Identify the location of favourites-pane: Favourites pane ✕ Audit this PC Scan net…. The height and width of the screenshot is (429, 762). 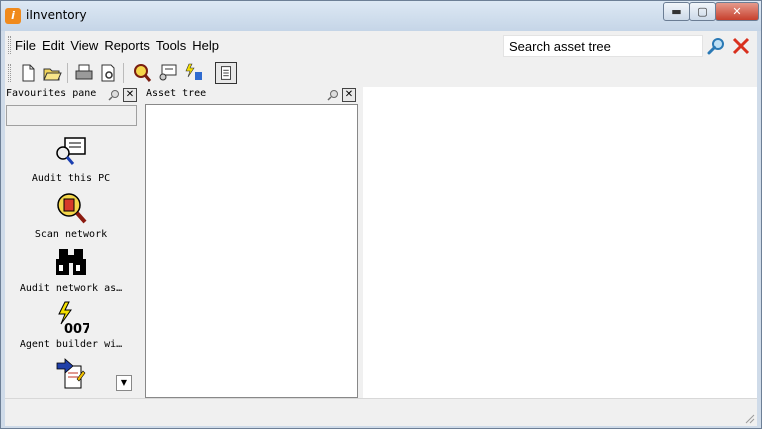
(72, 242).